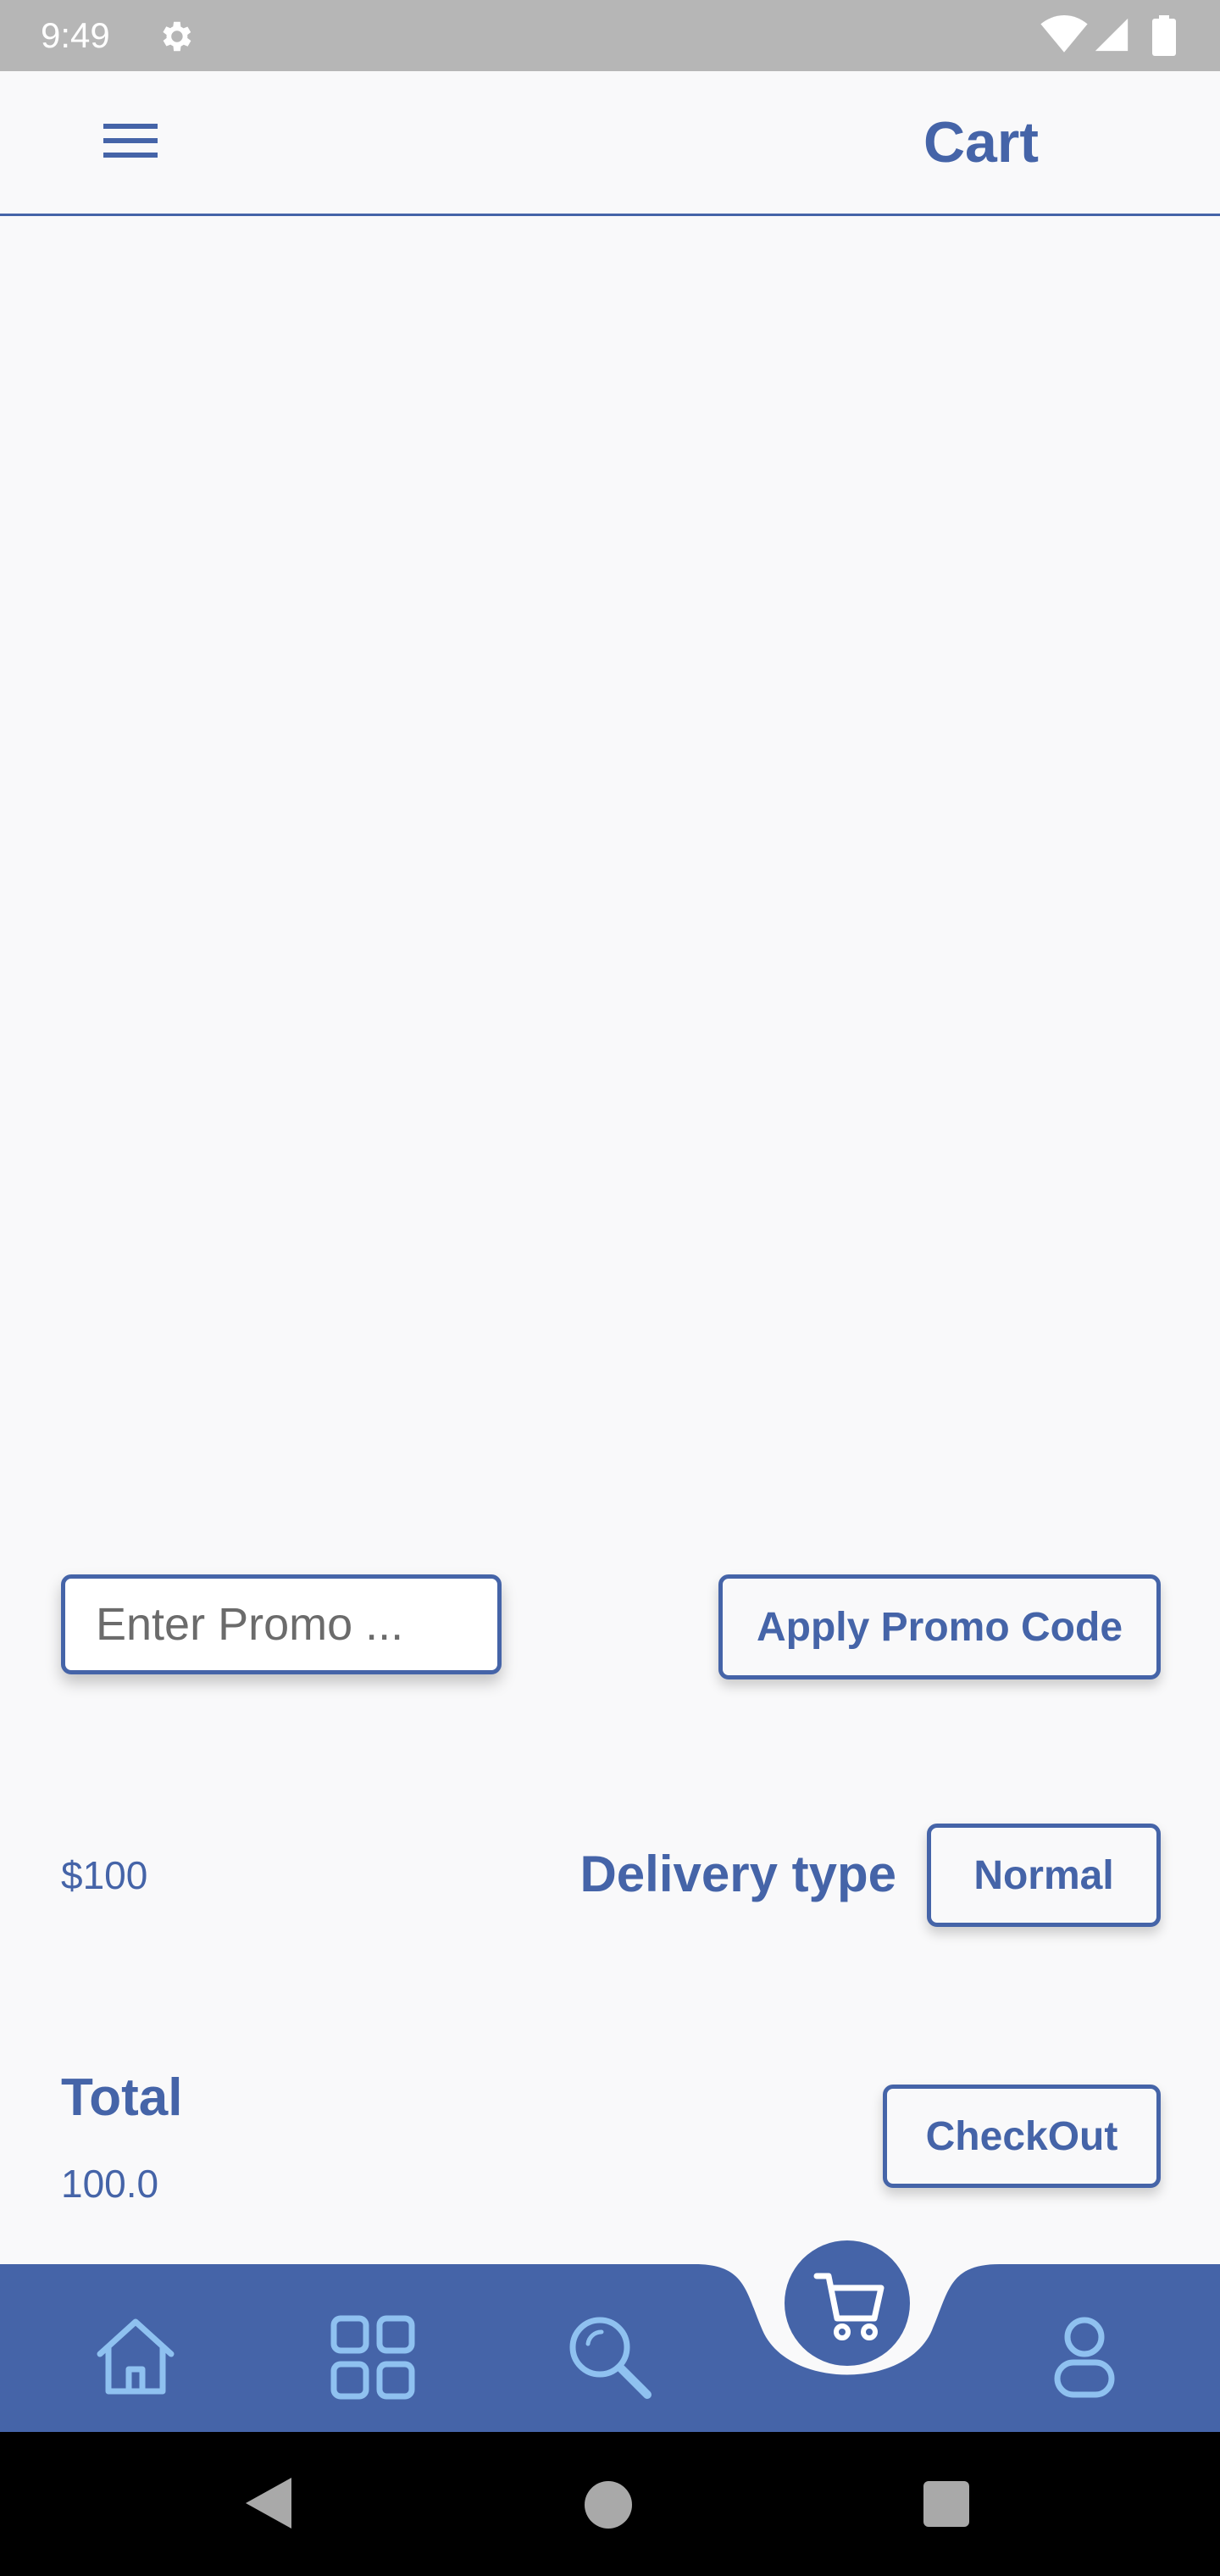 Image resolution: width=1220 pixels, height=2576 pixels. I want to click on promo-code-input, so click(281, 1624).